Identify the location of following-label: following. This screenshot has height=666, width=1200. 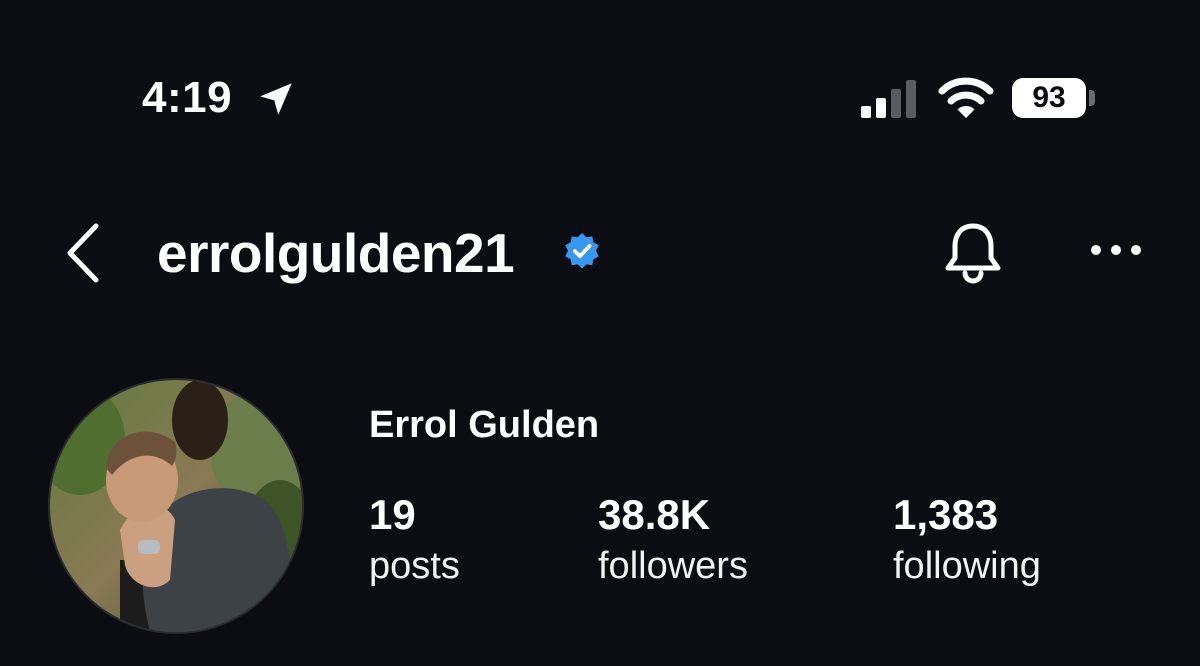
(967, 566).